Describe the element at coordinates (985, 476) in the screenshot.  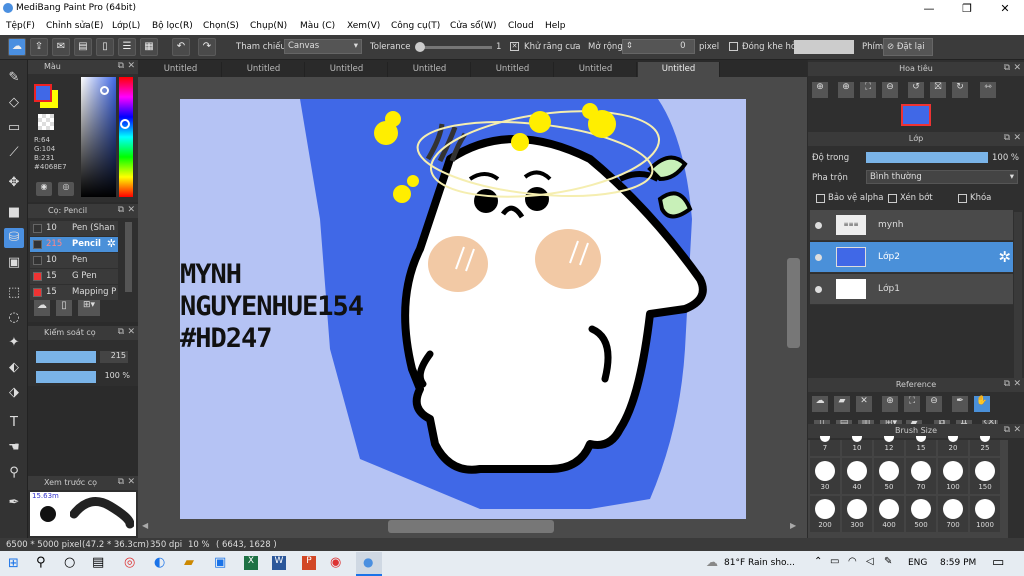
I see `brush-size-cell: 150` at that location.